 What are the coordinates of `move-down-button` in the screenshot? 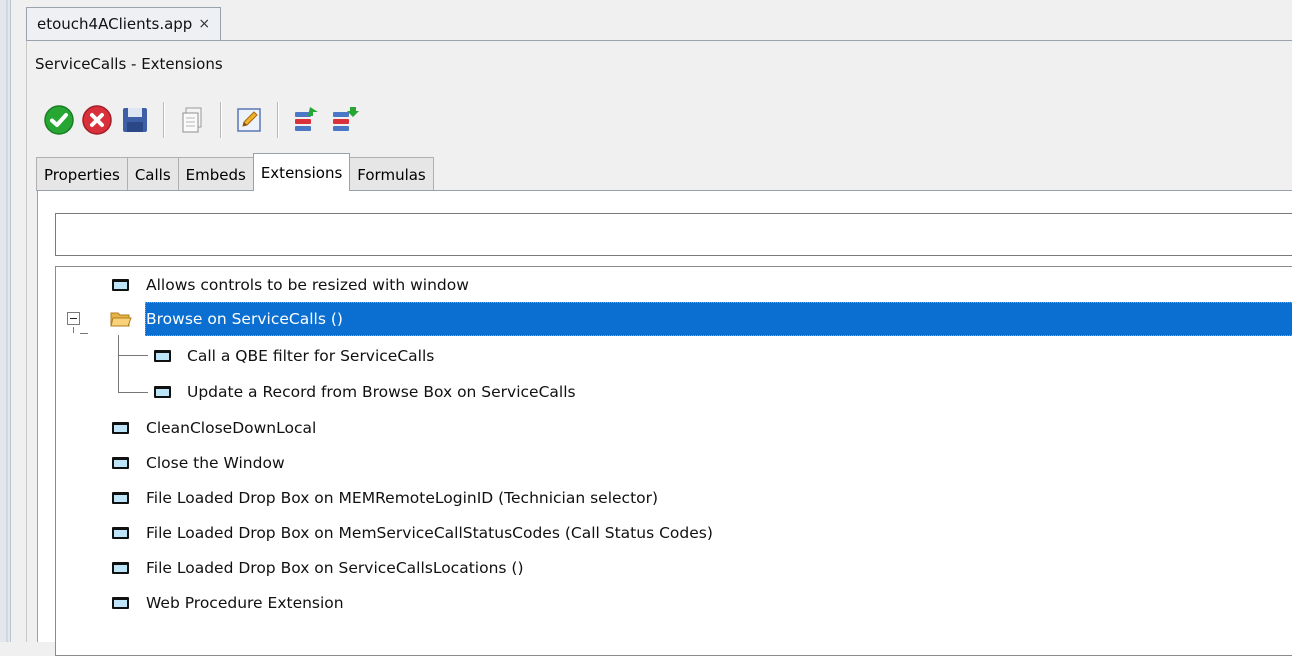 It's located at (344, 120).